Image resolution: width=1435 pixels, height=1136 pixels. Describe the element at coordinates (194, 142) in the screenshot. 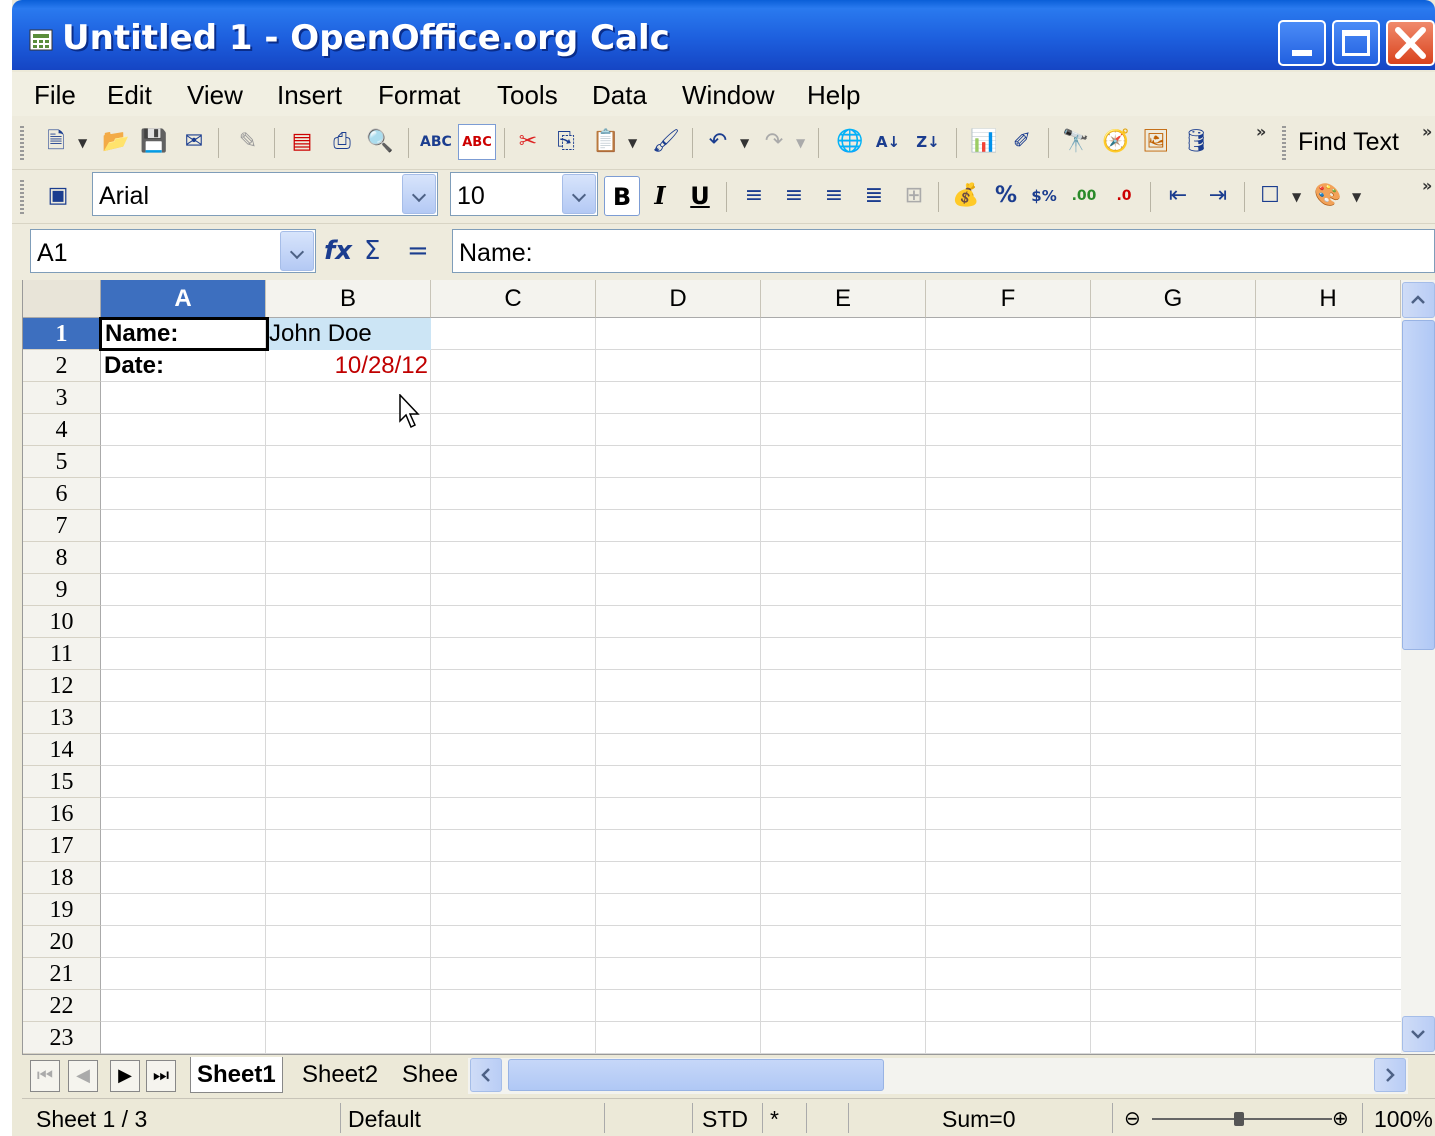

I see `email-icon: ✉` at that location.